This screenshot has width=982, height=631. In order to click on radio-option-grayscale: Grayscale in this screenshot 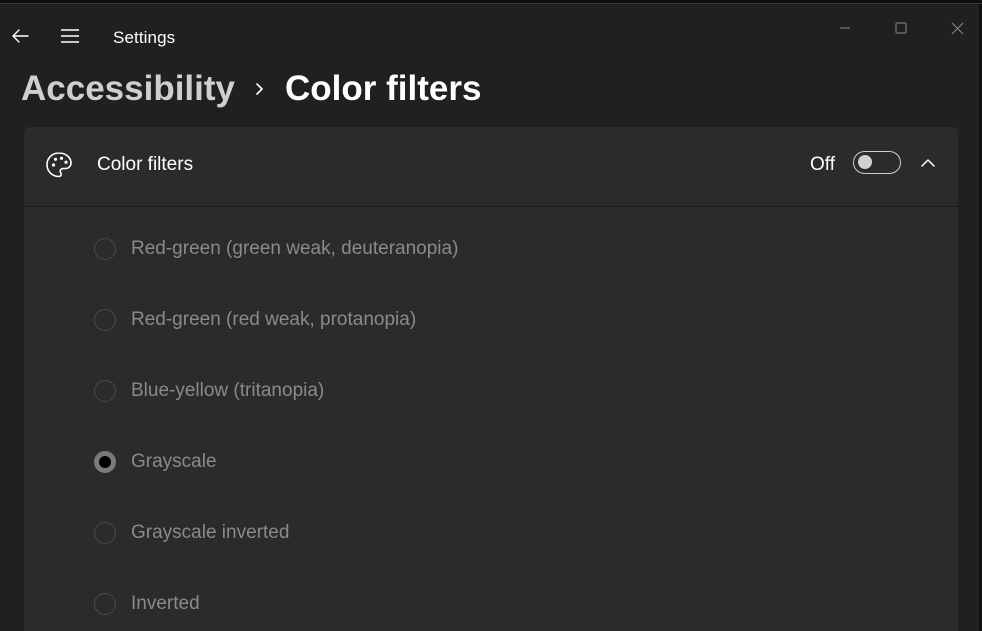, I will do `click(155, 462)`.